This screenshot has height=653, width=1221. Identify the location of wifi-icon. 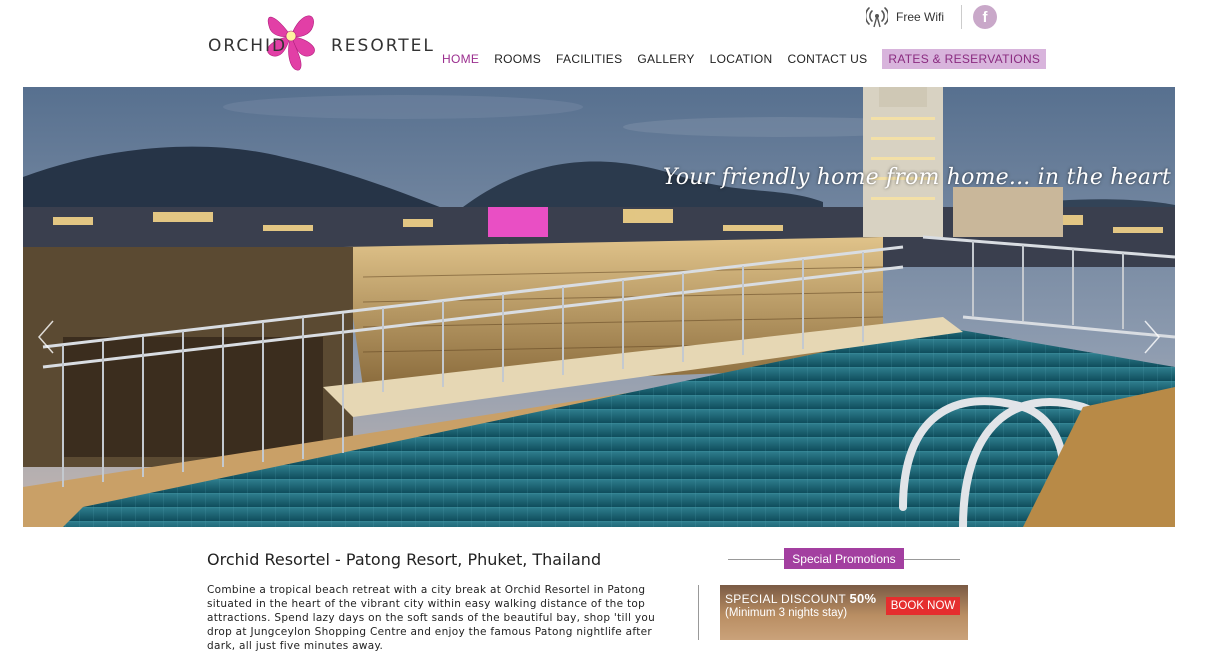
(877, 17).